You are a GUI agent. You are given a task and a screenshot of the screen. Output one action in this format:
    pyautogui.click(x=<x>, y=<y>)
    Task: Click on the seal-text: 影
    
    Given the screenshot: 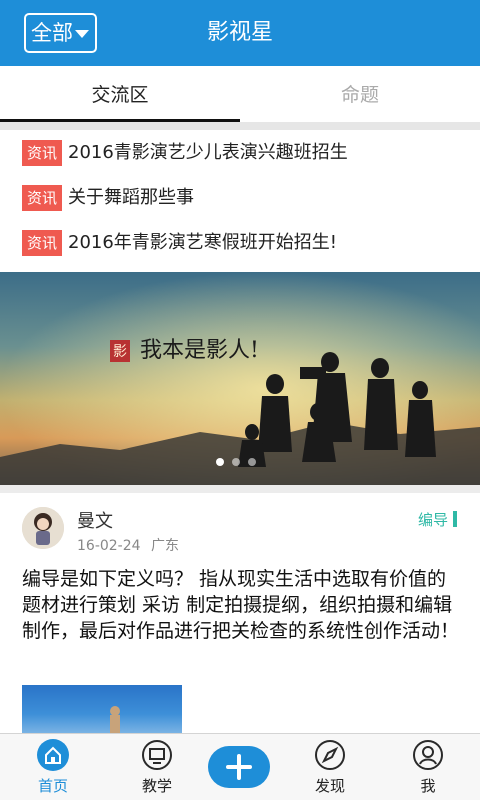 What is the action you would take?
    pyautogui.click(x=120, y=352)
    